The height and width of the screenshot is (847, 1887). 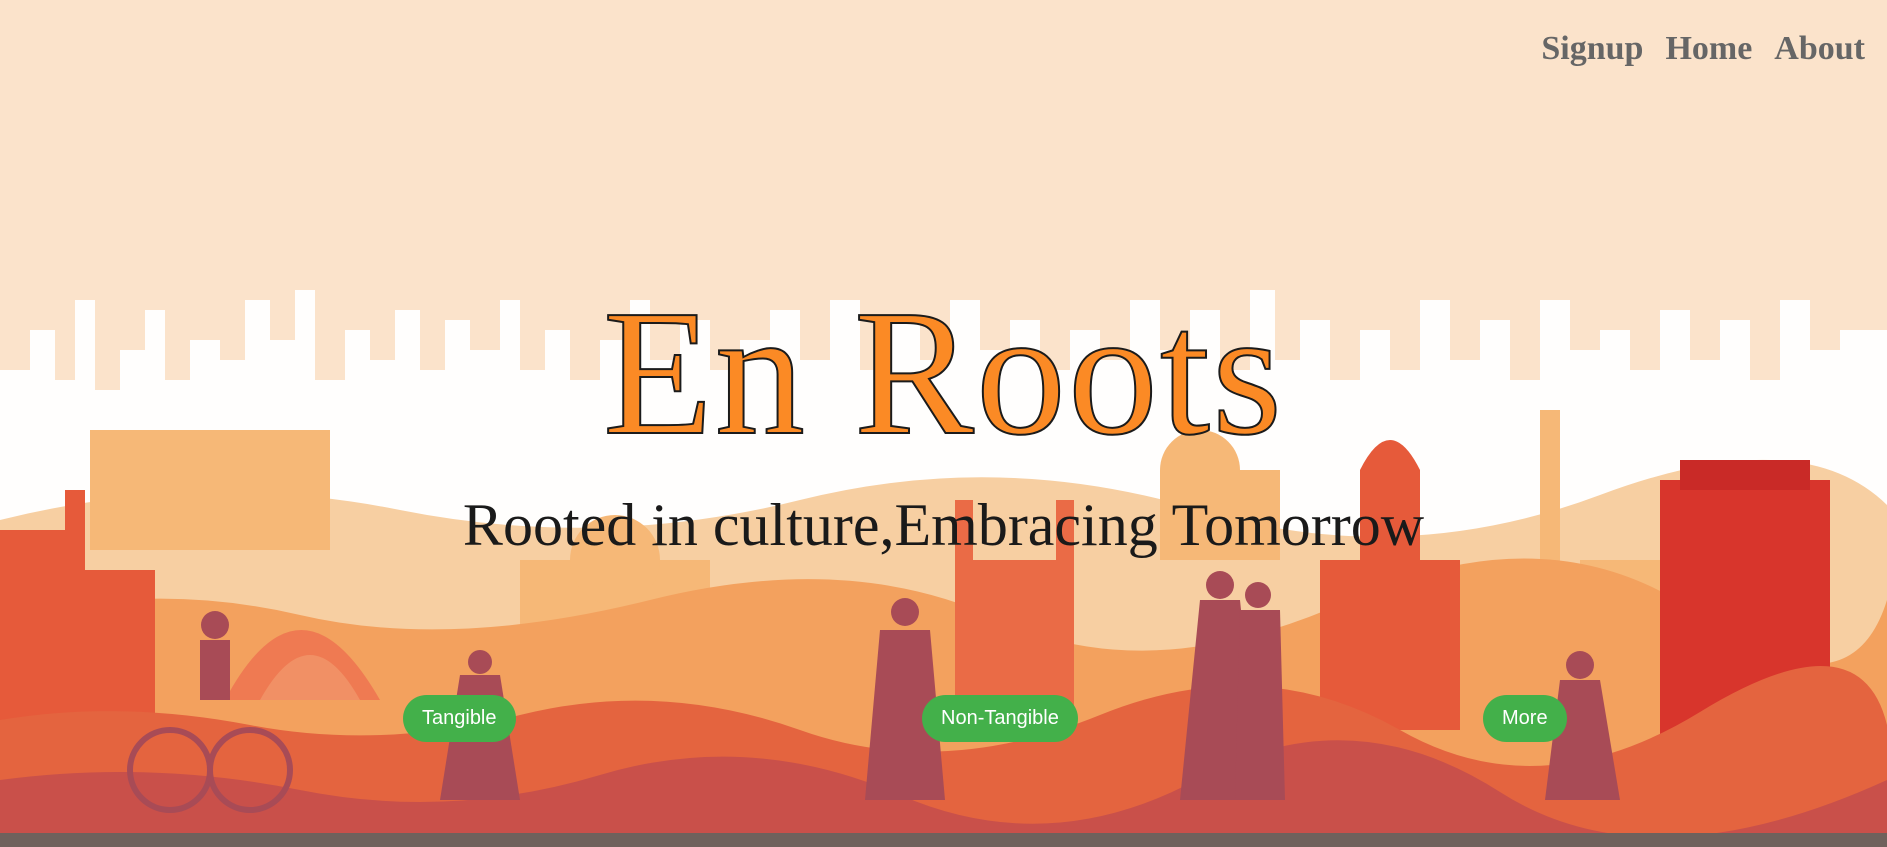 What do you see at coordinates (943, 525) in the screenshot?
I see `hero-subtitle: Rooted in culture,Embracing Tomorrow` at bounding box center [943, 525].